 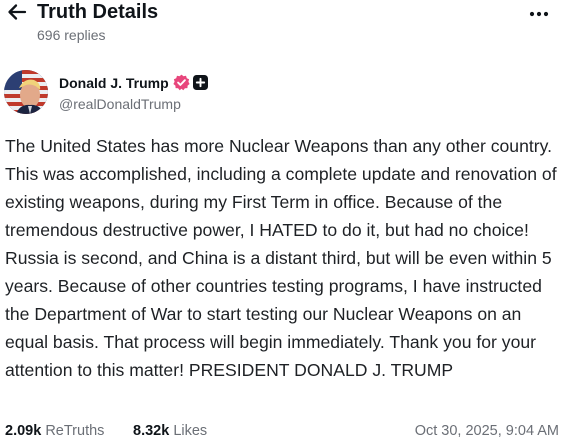 I want to click on author-name: Donald J. Trump, so click(x=114, y=83).